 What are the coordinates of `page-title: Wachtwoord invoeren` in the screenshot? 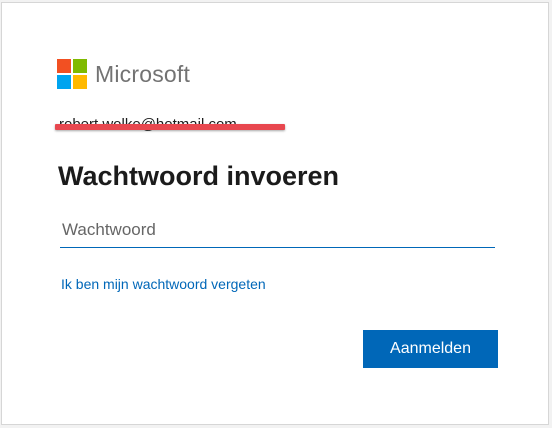 It's located at (199, 176).